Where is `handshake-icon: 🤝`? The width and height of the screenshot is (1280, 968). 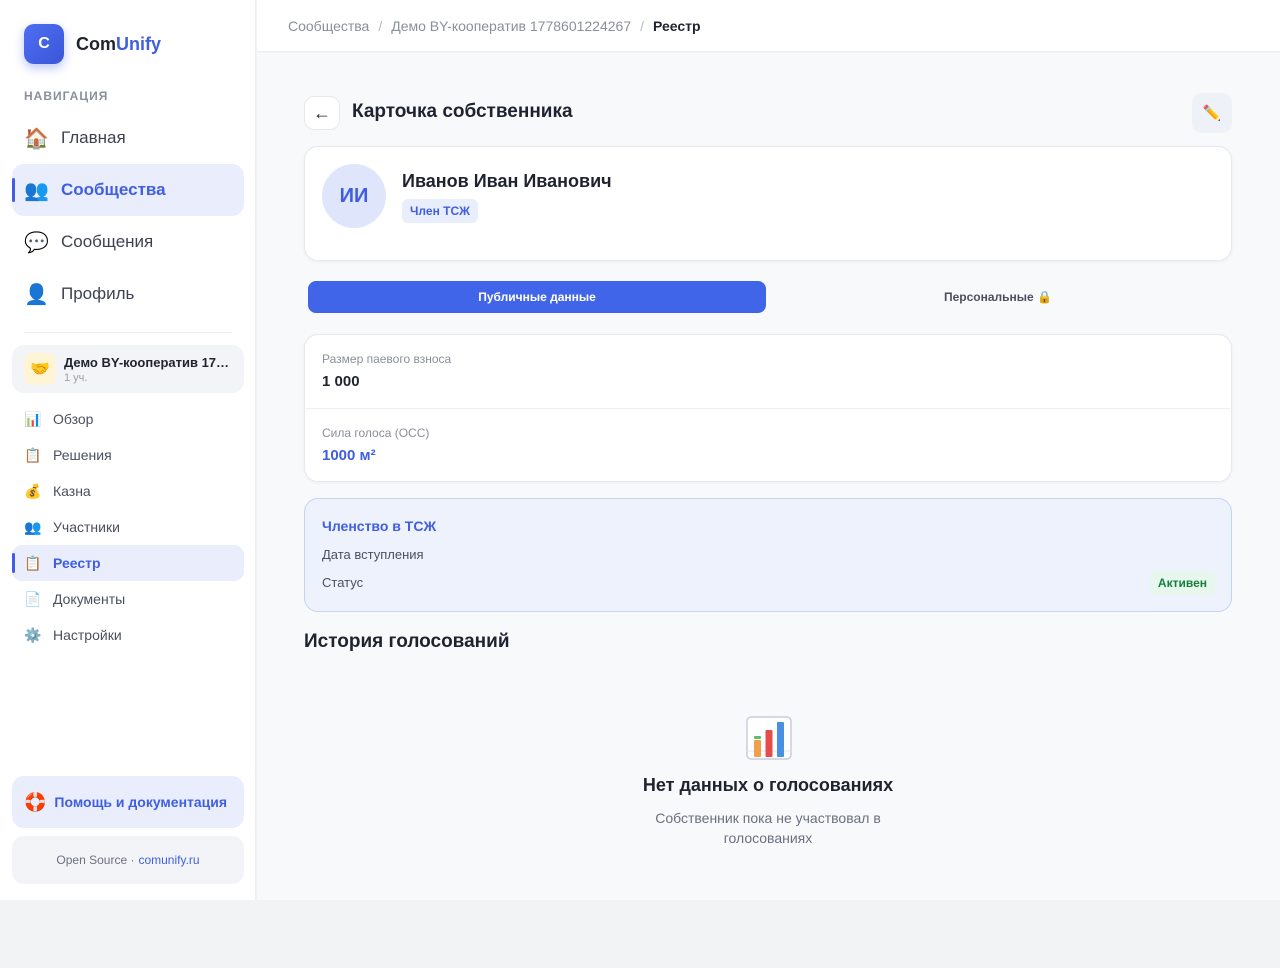
handshake-icon: 🤝 is located at coordinates (40, 369).